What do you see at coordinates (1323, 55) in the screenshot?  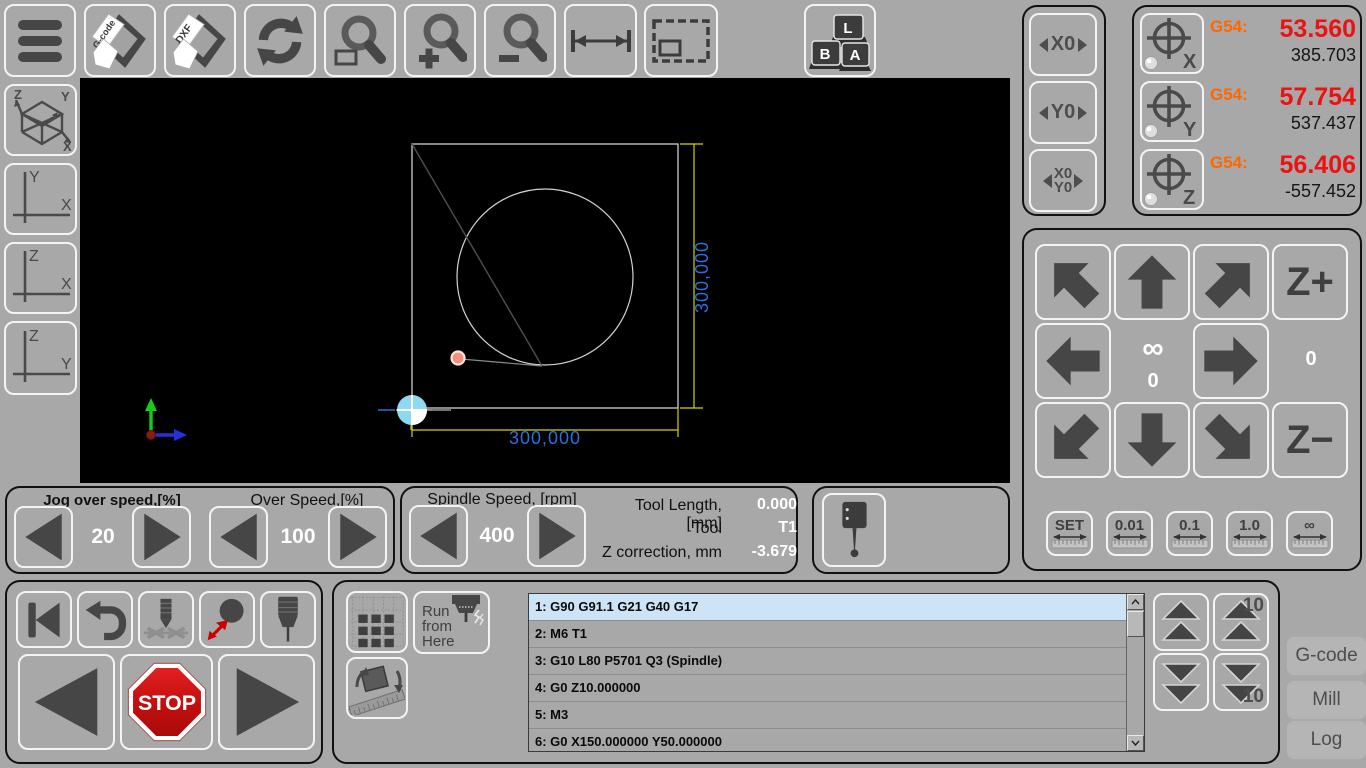 I see `machine-coord-x: 385.703` at bounding box center [1323, 55].